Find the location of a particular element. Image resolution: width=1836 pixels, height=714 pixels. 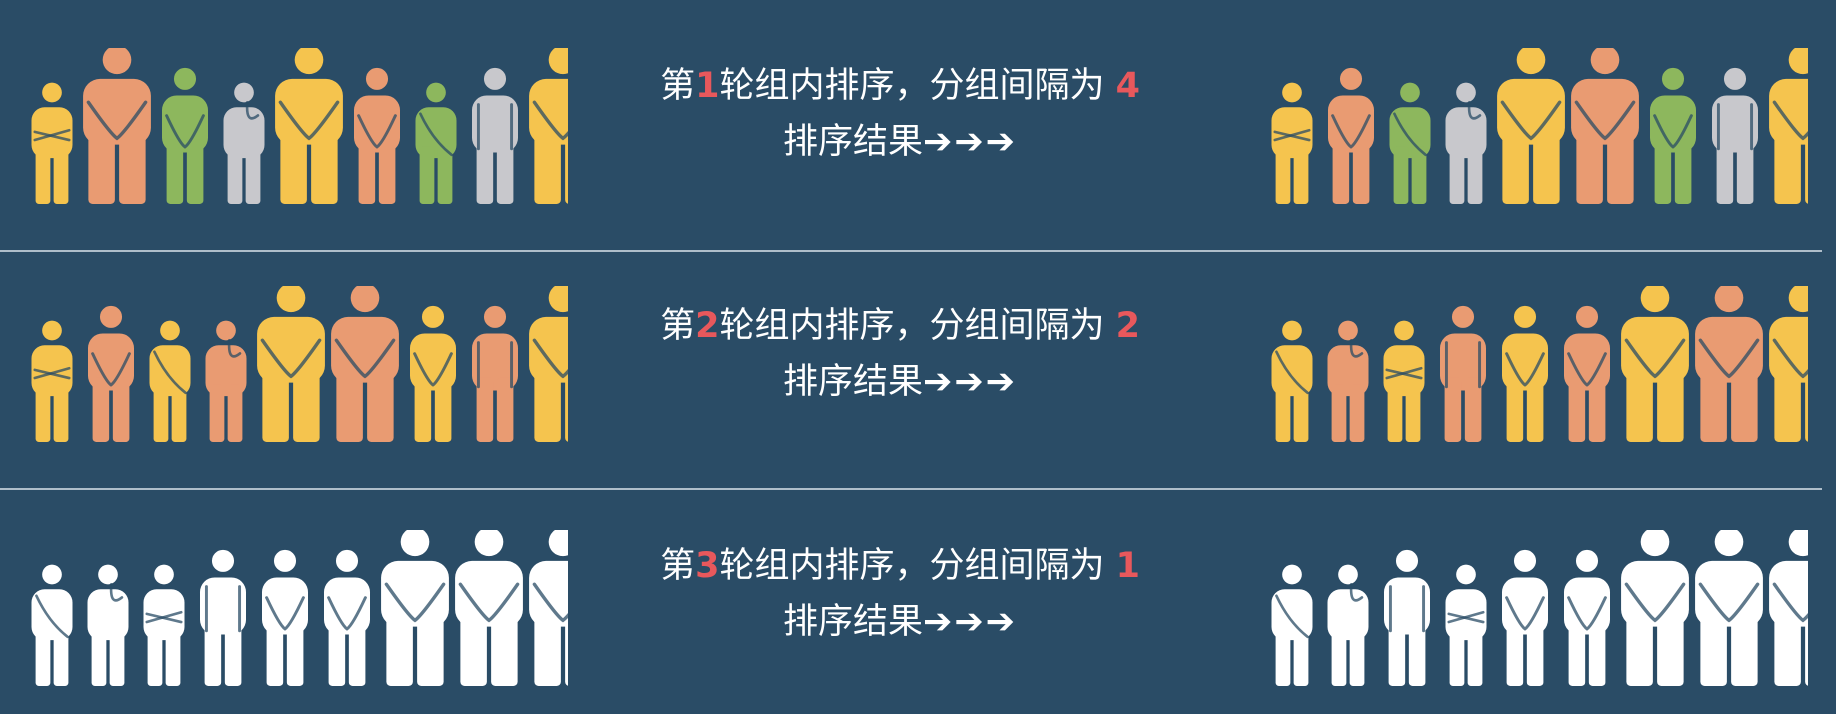

round-number: 1 is located at coordinates (707, 86).